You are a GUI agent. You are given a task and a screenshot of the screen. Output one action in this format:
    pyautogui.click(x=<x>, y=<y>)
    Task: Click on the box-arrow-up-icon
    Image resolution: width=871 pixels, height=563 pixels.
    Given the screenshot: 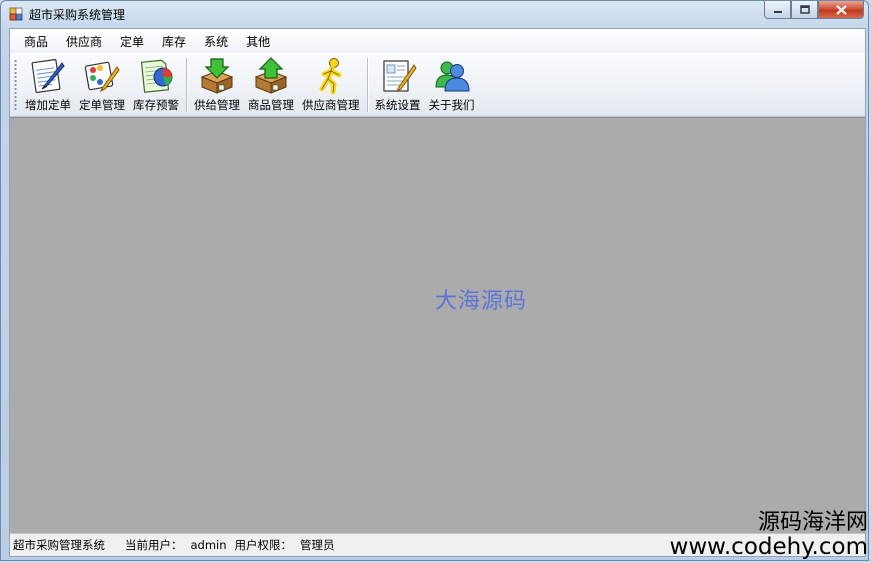 What is the action you would take?
    pyautogui.click(x=271, y=76)
    